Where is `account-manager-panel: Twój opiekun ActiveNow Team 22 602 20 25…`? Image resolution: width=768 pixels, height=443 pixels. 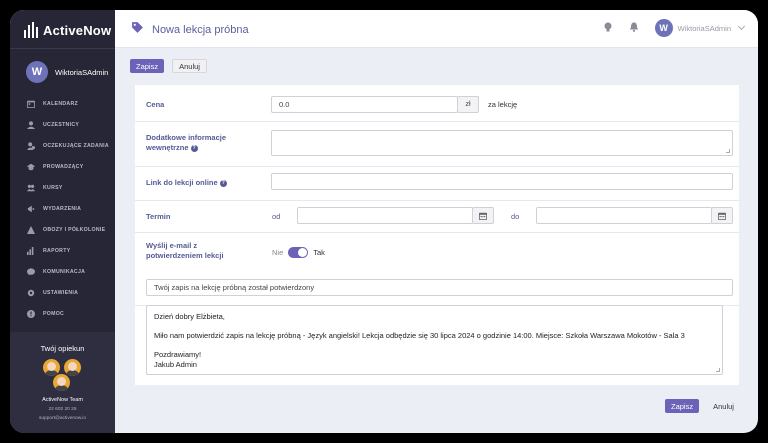
account-manager-panel: Twój opiekun ActiveNow Team 22 602 20 25… is located at coordinates (62, 382).